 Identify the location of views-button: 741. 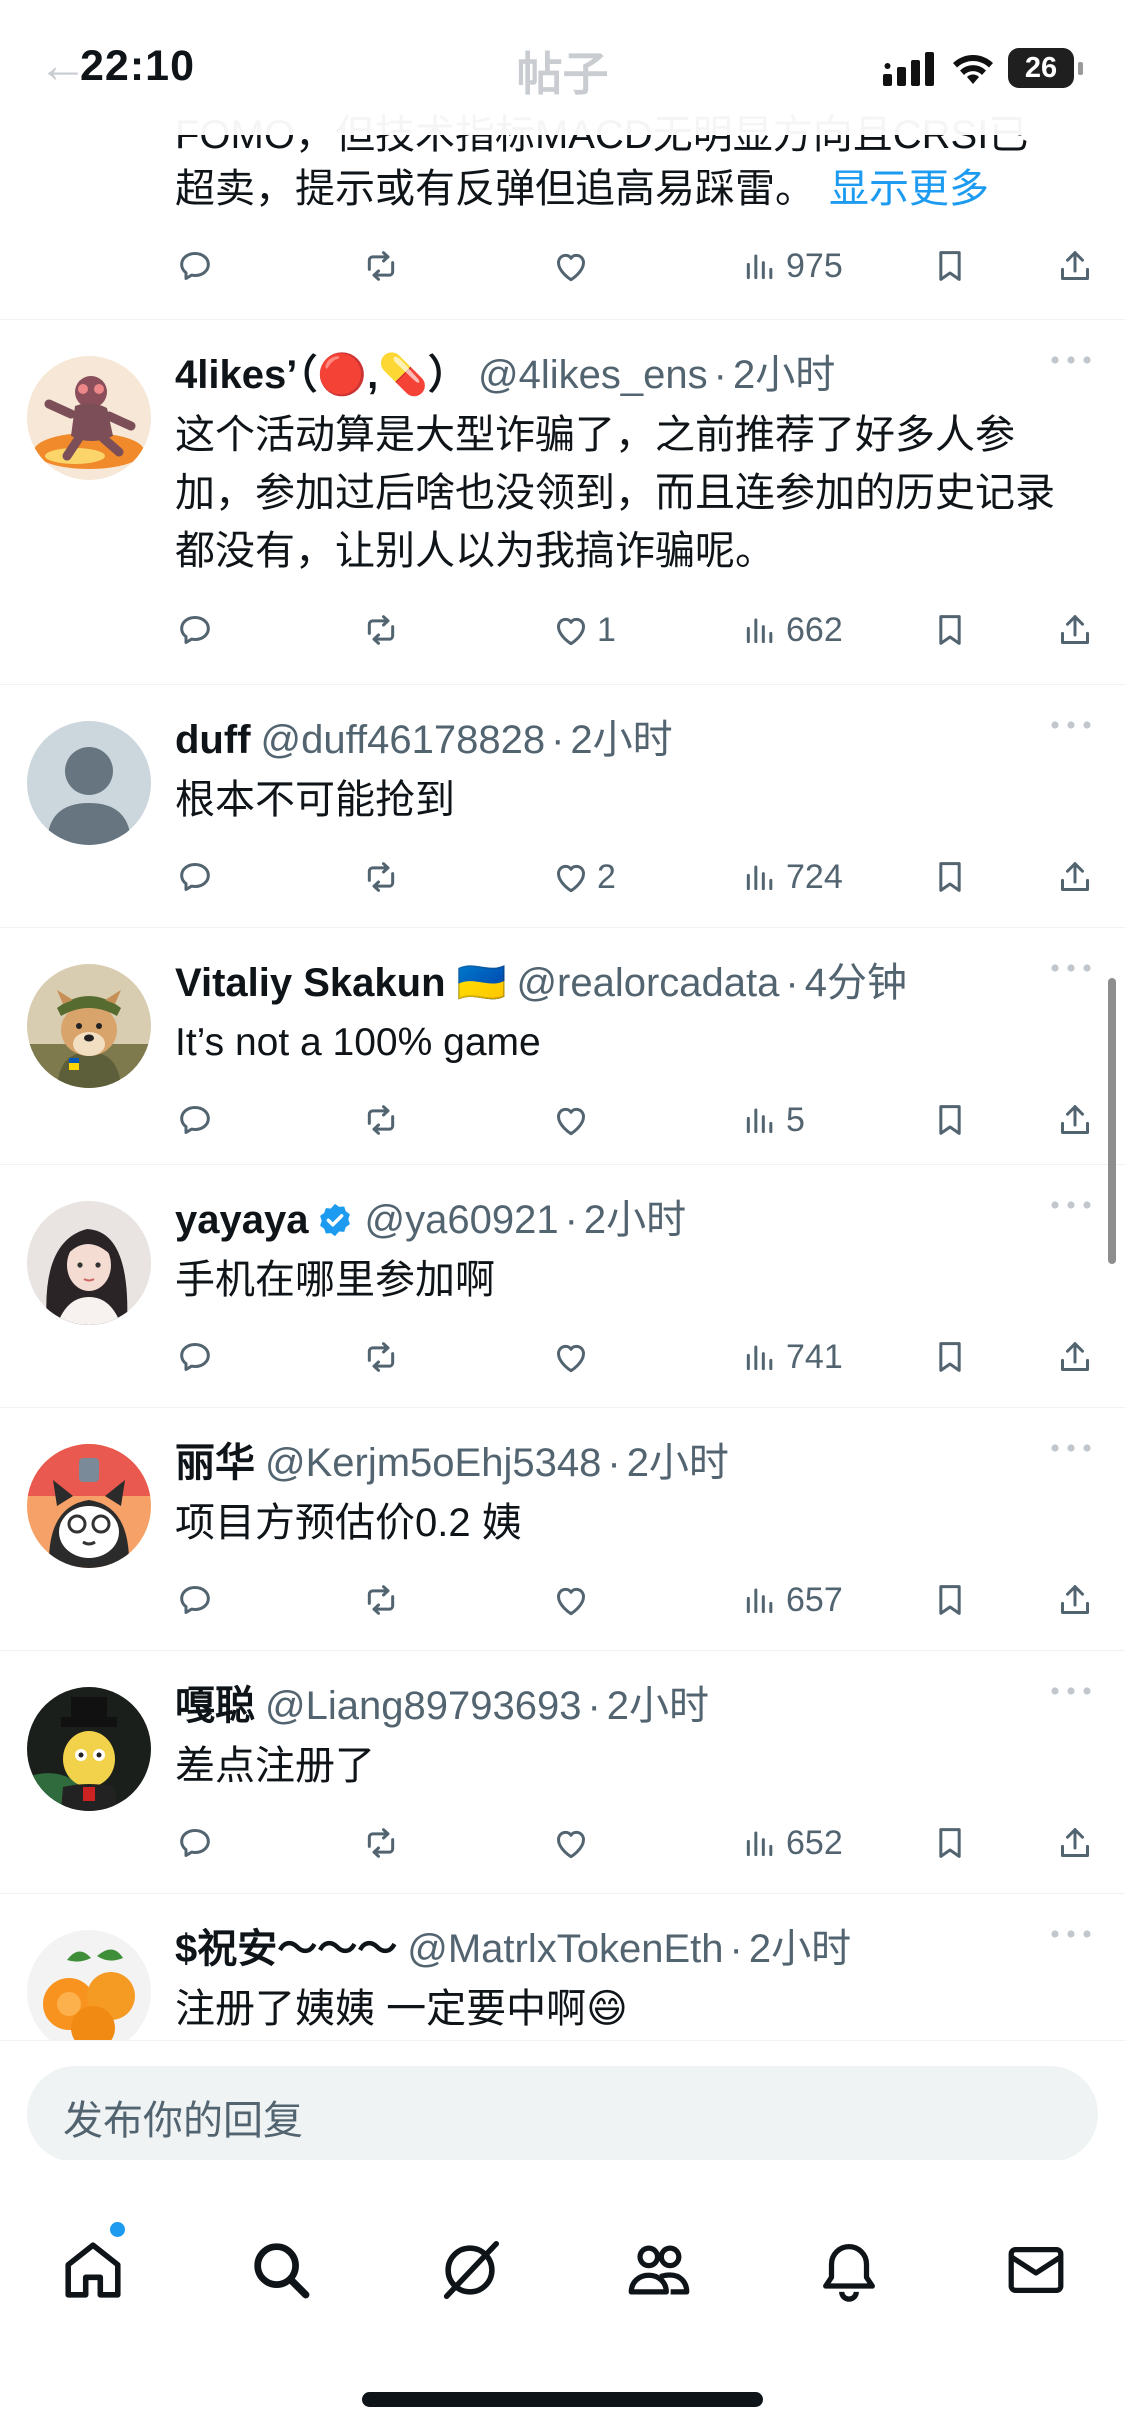
(791, 1357).